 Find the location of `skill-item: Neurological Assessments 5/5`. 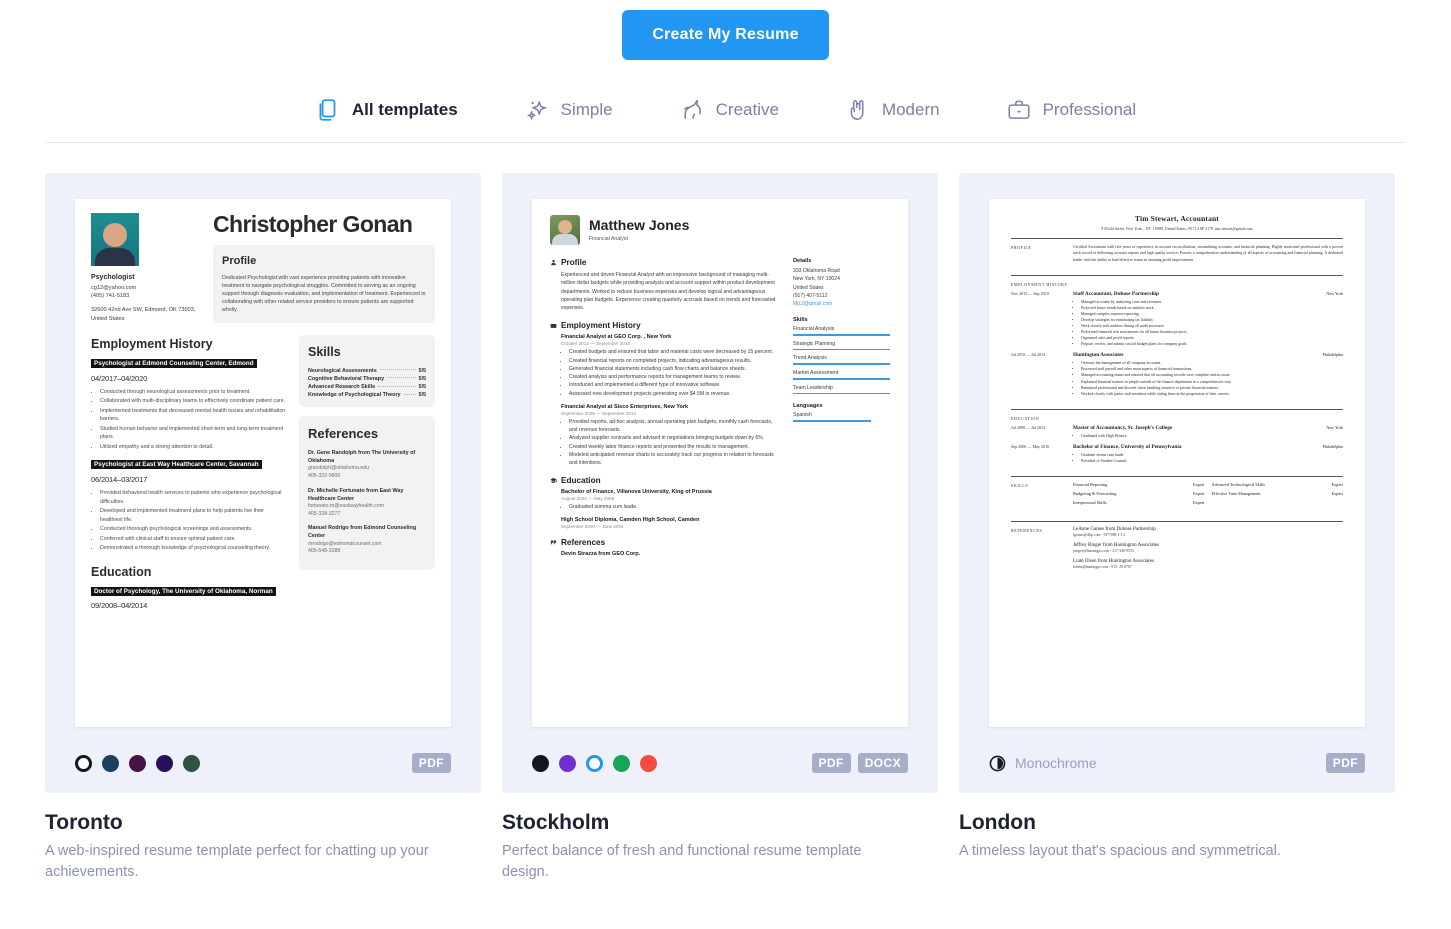

skill-item: Neurological Assessments 5/5 is located at coordinates (367, 371).